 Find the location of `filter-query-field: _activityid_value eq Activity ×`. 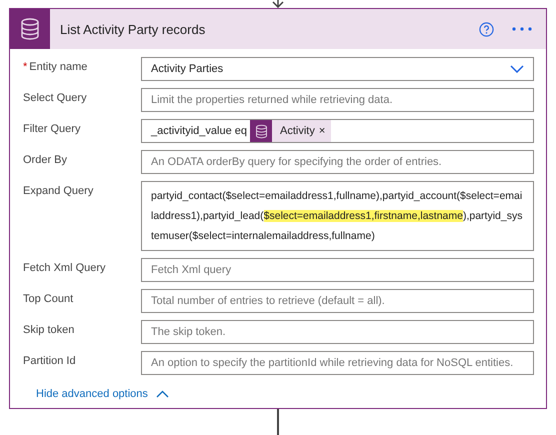

filter-query-field: _activityid_value eq Activity × is located at coordinates (337, 131).